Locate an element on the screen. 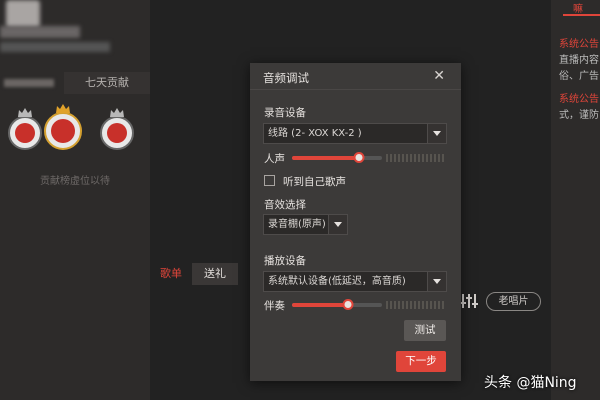 This screenshot has width=600, height=400. rank-3-seat is located at coordinates (117, 129).